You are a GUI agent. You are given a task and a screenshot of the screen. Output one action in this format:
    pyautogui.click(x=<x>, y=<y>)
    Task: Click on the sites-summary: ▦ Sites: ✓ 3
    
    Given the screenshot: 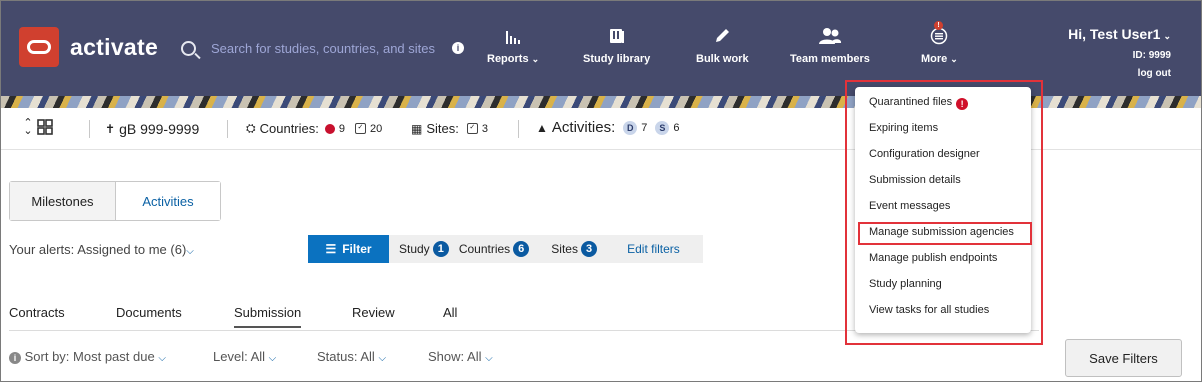 What is the action you would take?
    pyautogui.click(x=449, y=128)
    